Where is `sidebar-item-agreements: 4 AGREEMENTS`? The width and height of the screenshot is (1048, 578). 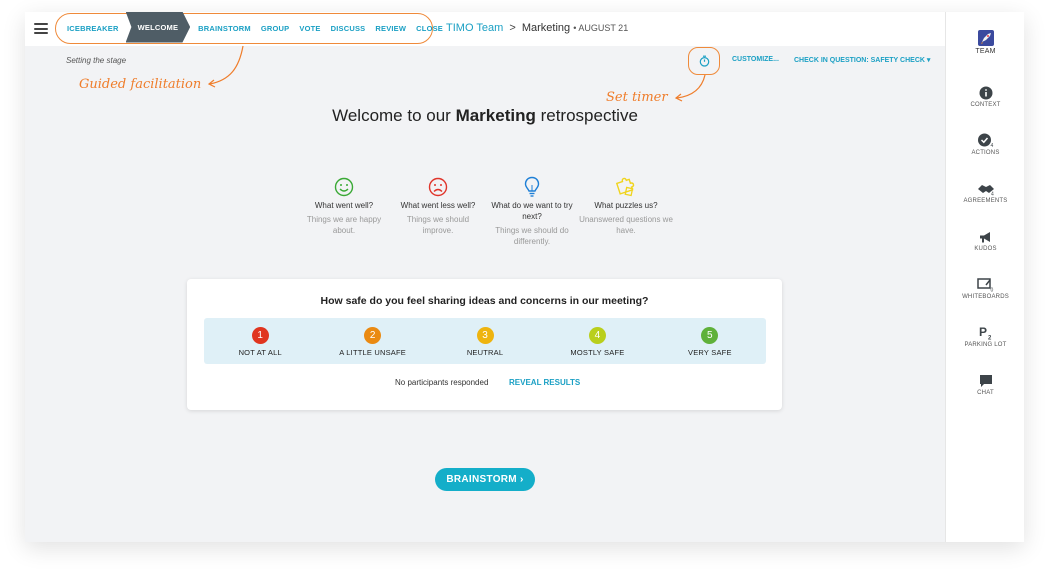 sidebar-item-agreements: 4 AGREEMENTS is located at coordinates (985, 191).